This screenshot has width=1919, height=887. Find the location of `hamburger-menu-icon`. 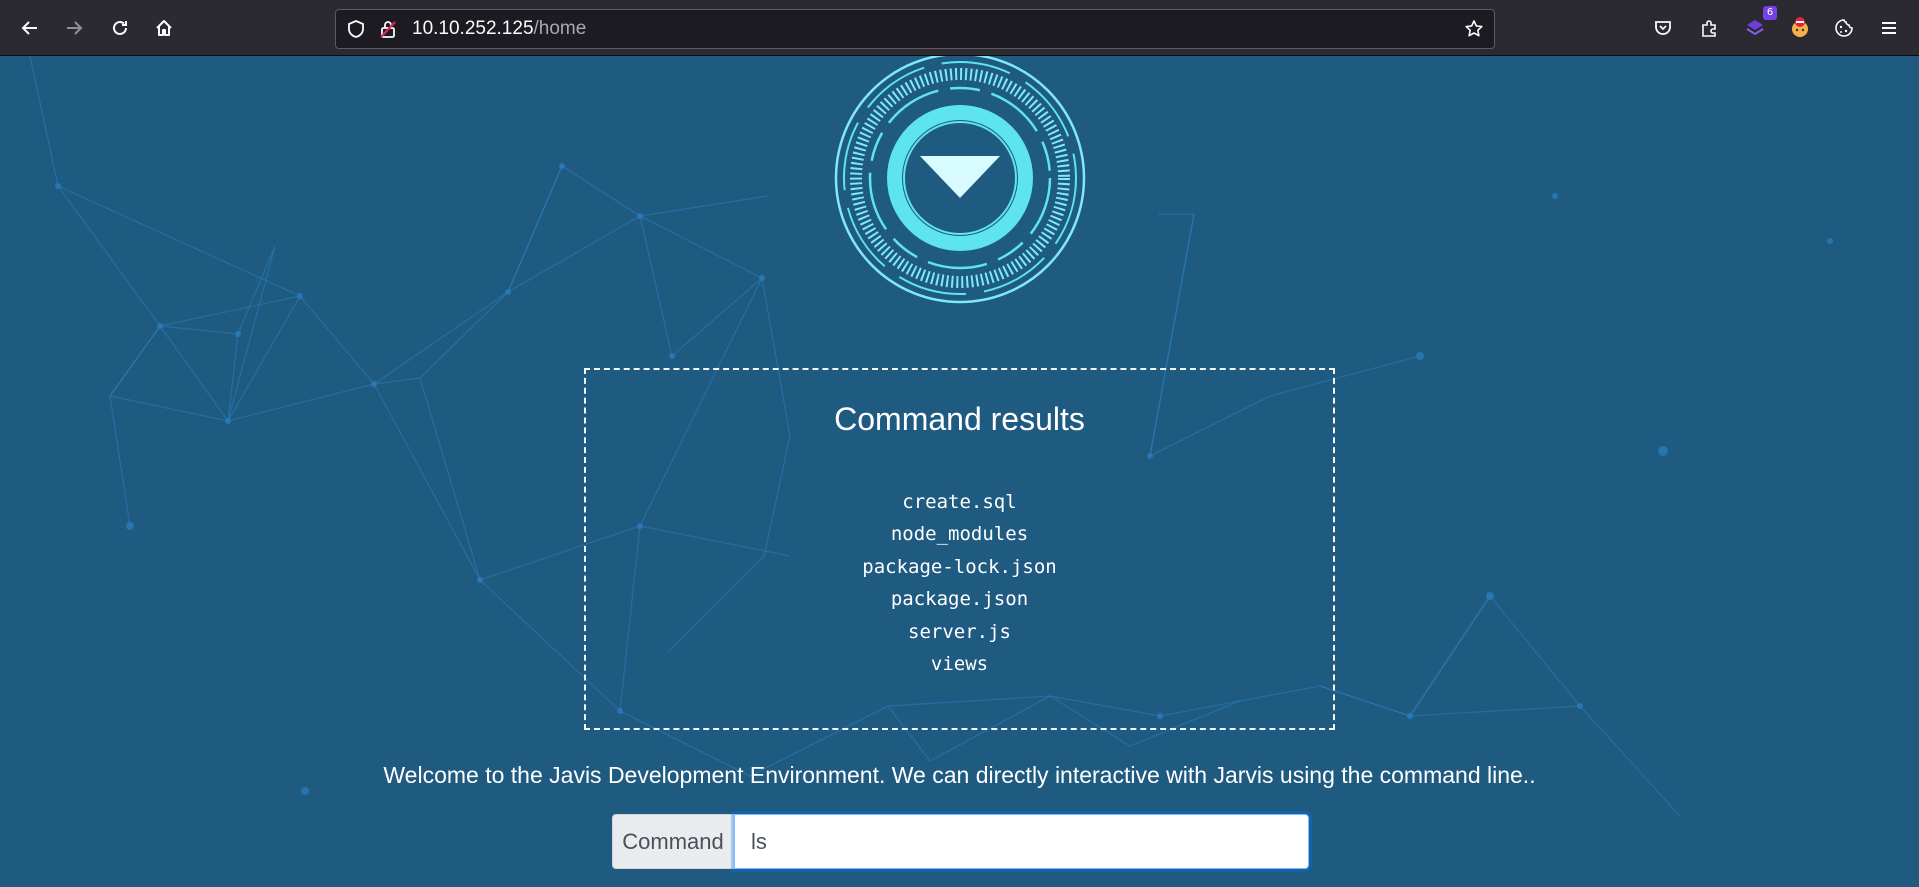

hamburger-menu-icon is located at coordinates (1889, 28).